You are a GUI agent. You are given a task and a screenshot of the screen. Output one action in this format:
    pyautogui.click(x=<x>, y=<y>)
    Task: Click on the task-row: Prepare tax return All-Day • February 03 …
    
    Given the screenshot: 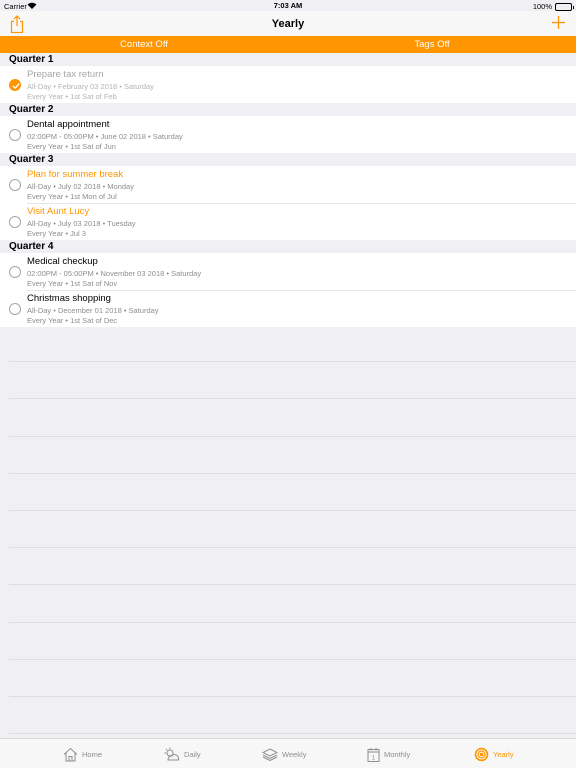 What is the action you would take?
    pyautogui.click(x=288, y=84)
    